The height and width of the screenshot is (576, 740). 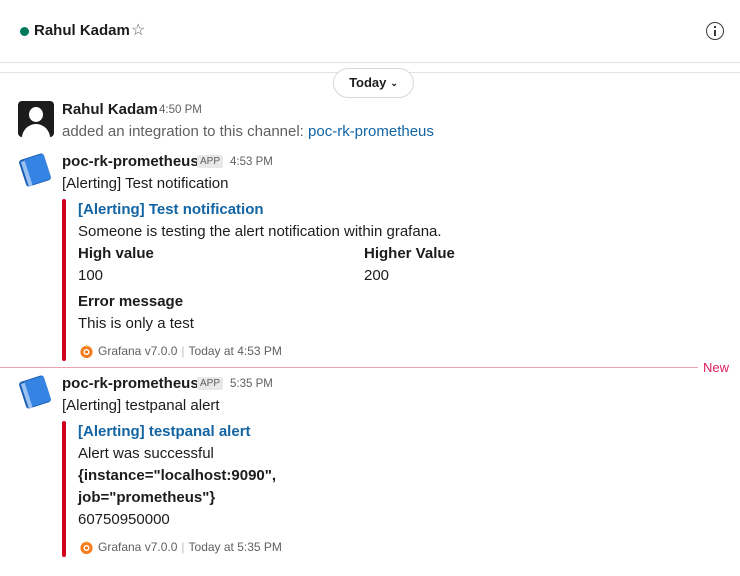 I want to click on field-title: High value, so click(x=116, y=253).